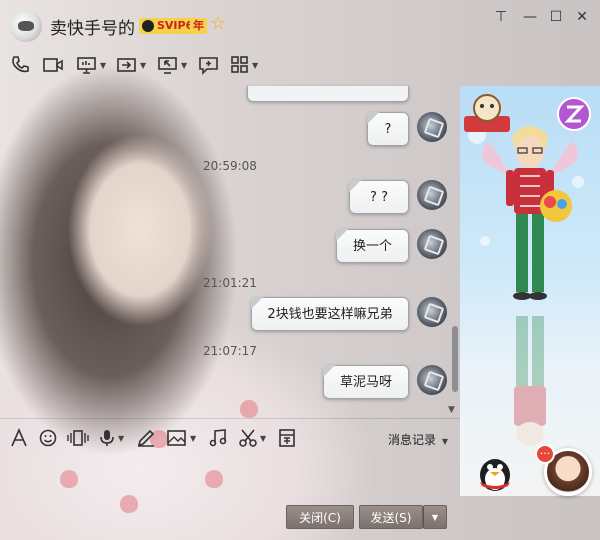  What do you see at coordinates (126, 65) in the screenshot?
I see `send-file-icon` at bounding box center [126, 65].